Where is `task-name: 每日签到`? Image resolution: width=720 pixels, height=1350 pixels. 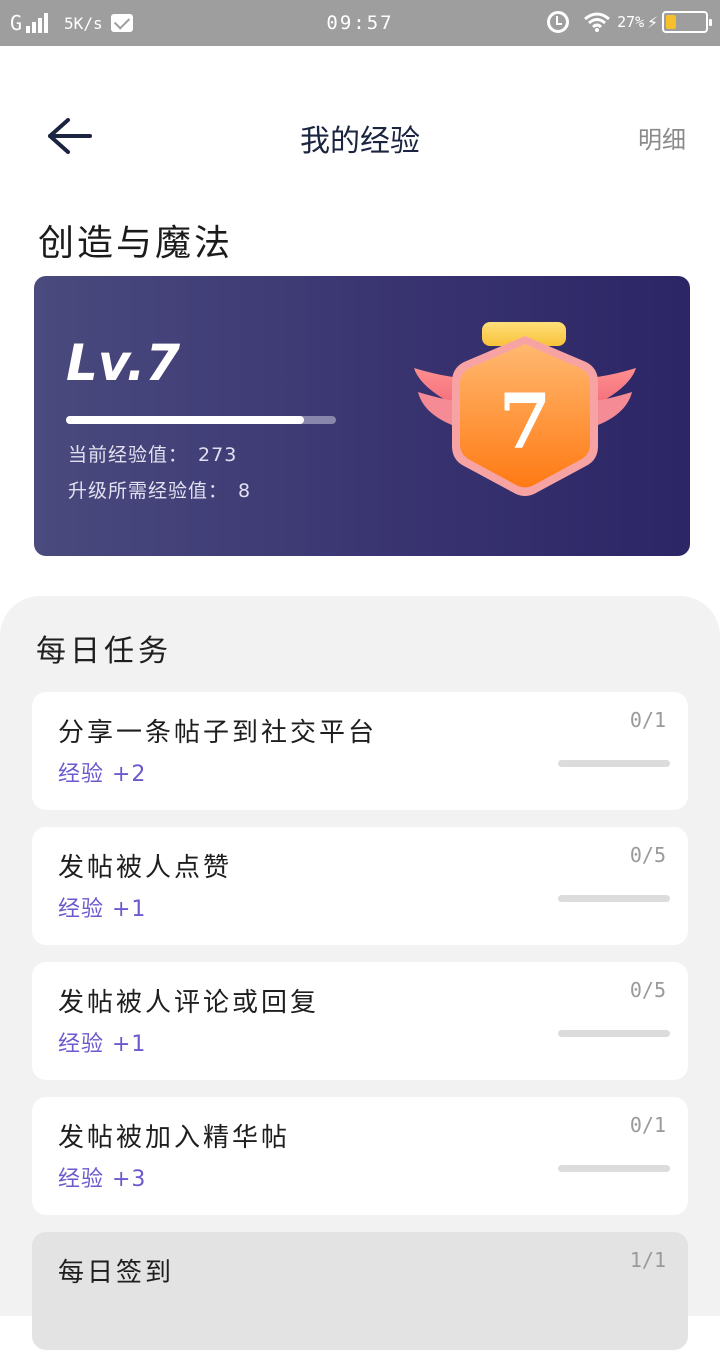
task-name: 每日签到 is located at coordinates (116, 1273).